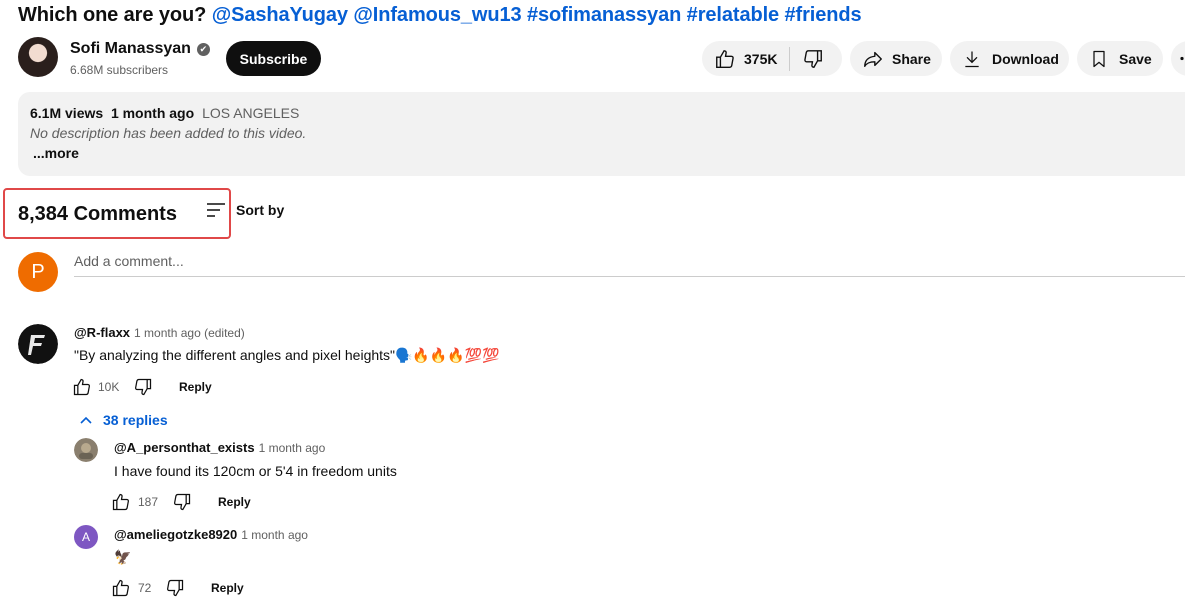 The height and width of the screenshot is (612, 1185). I want to click on sort-icon, so click(216, 211).